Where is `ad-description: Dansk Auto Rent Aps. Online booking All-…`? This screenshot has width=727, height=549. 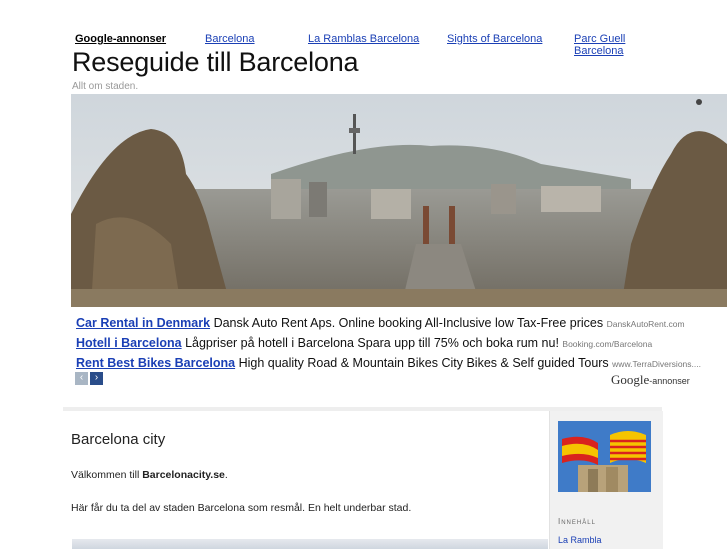
ad-description: Dansk Auto Rent Aps. Online booking All-… is located at coordinates (408, 323).